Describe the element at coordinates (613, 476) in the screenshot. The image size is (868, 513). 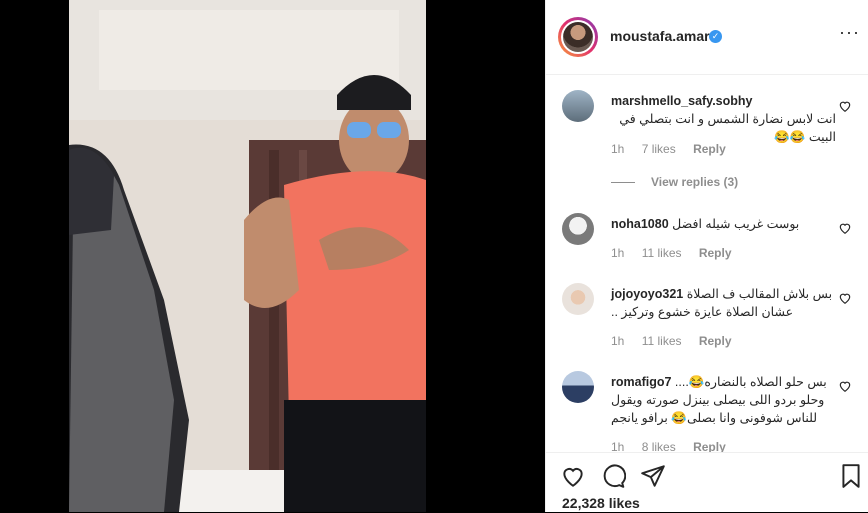
I see `comment-icon` at that location.